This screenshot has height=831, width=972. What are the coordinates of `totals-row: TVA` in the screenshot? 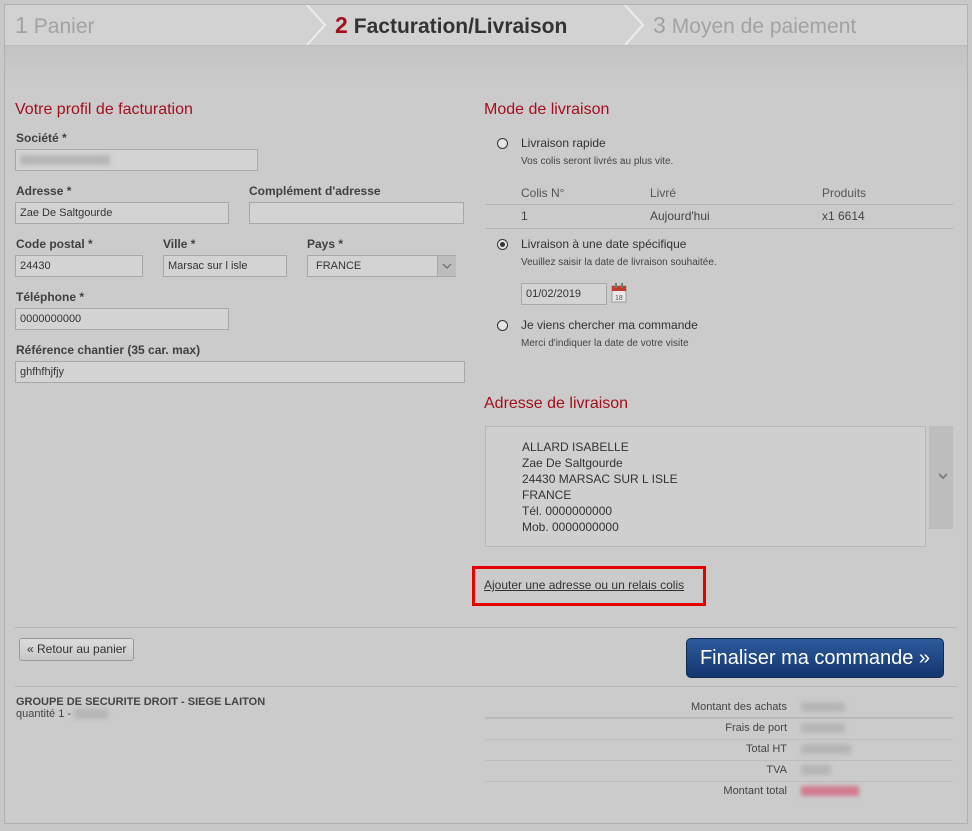 It's located at (719, 771).